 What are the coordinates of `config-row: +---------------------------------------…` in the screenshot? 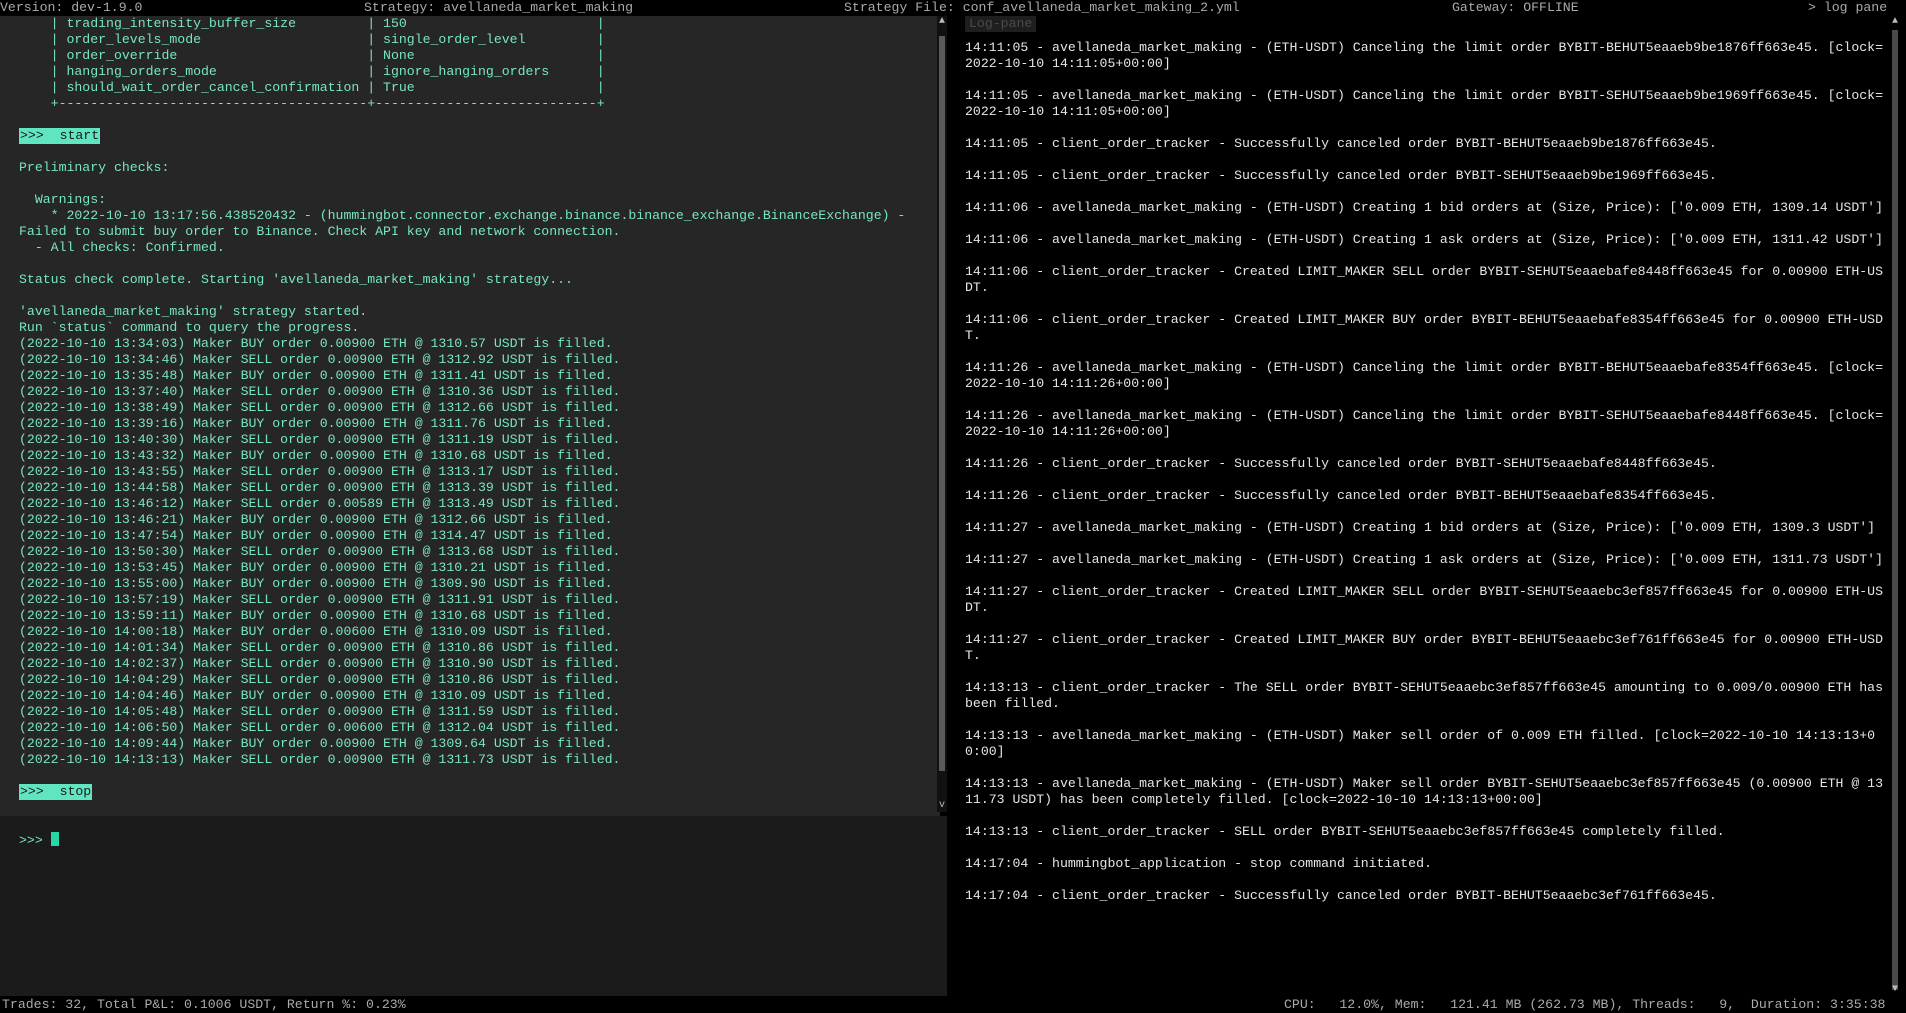 It's located at (312, 103).